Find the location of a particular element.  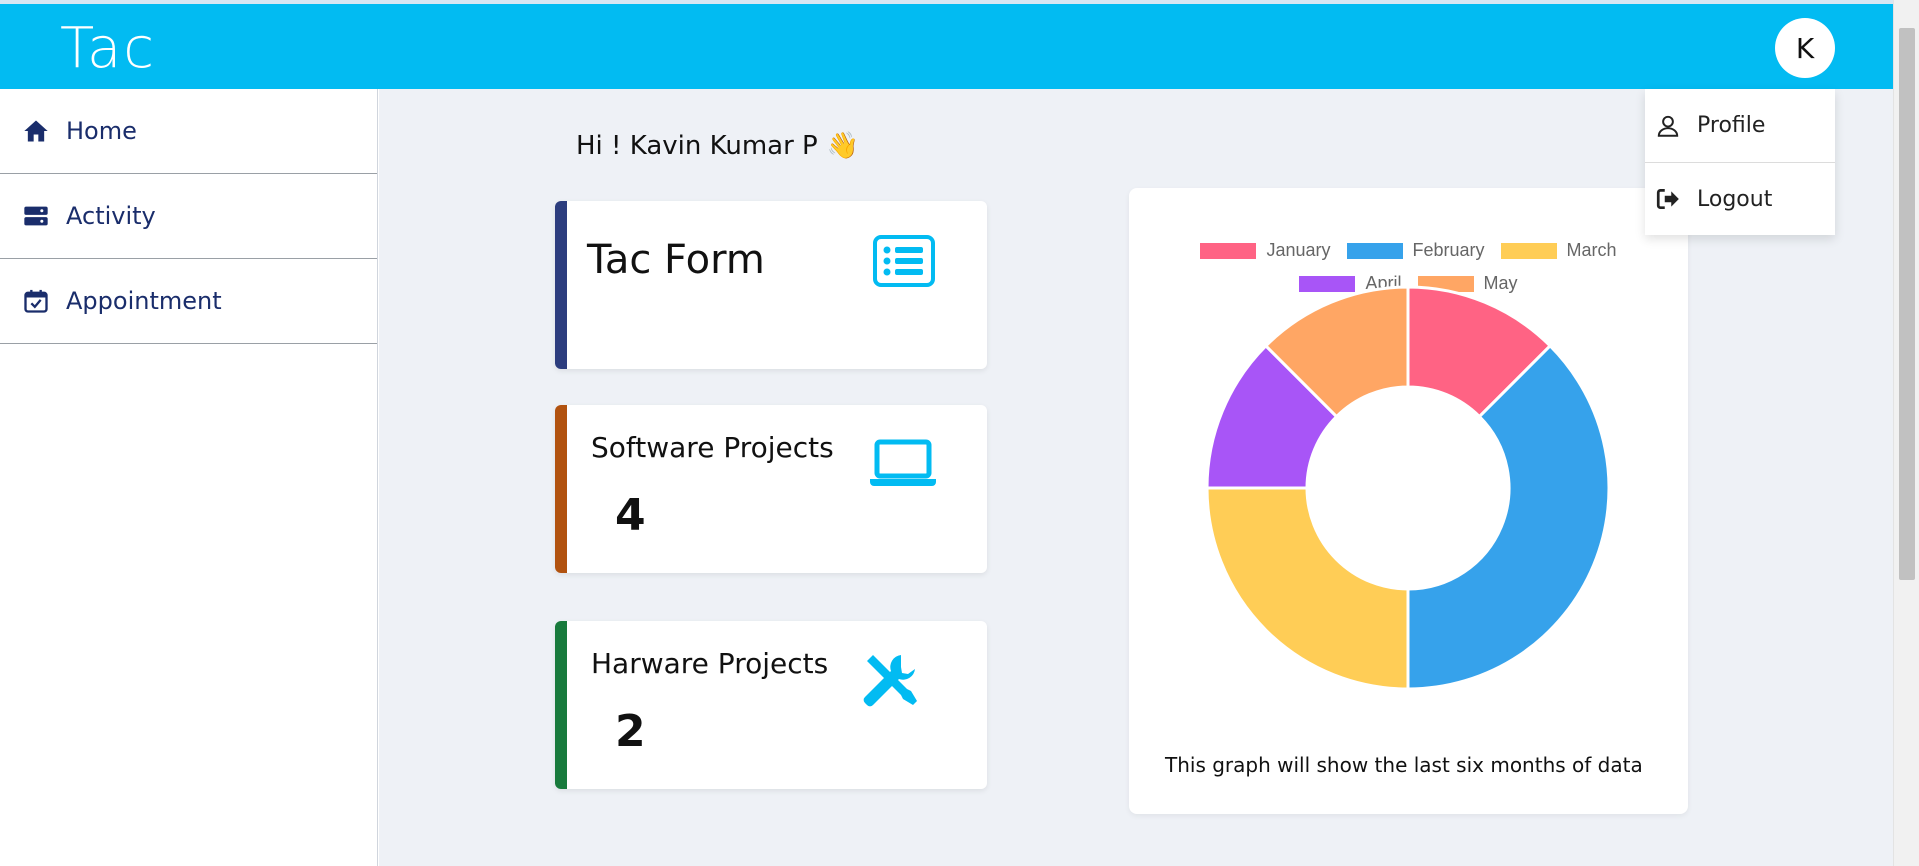

home-icon is located at coordinates (36, 131).